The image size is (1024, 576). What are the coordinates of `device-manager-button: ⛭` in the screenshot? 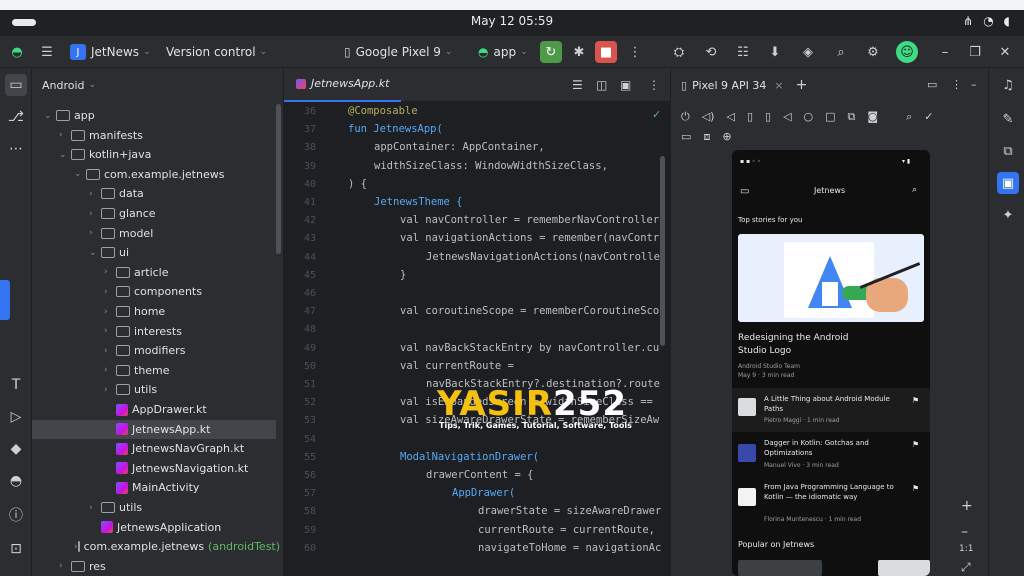 It's located at (679, 52).